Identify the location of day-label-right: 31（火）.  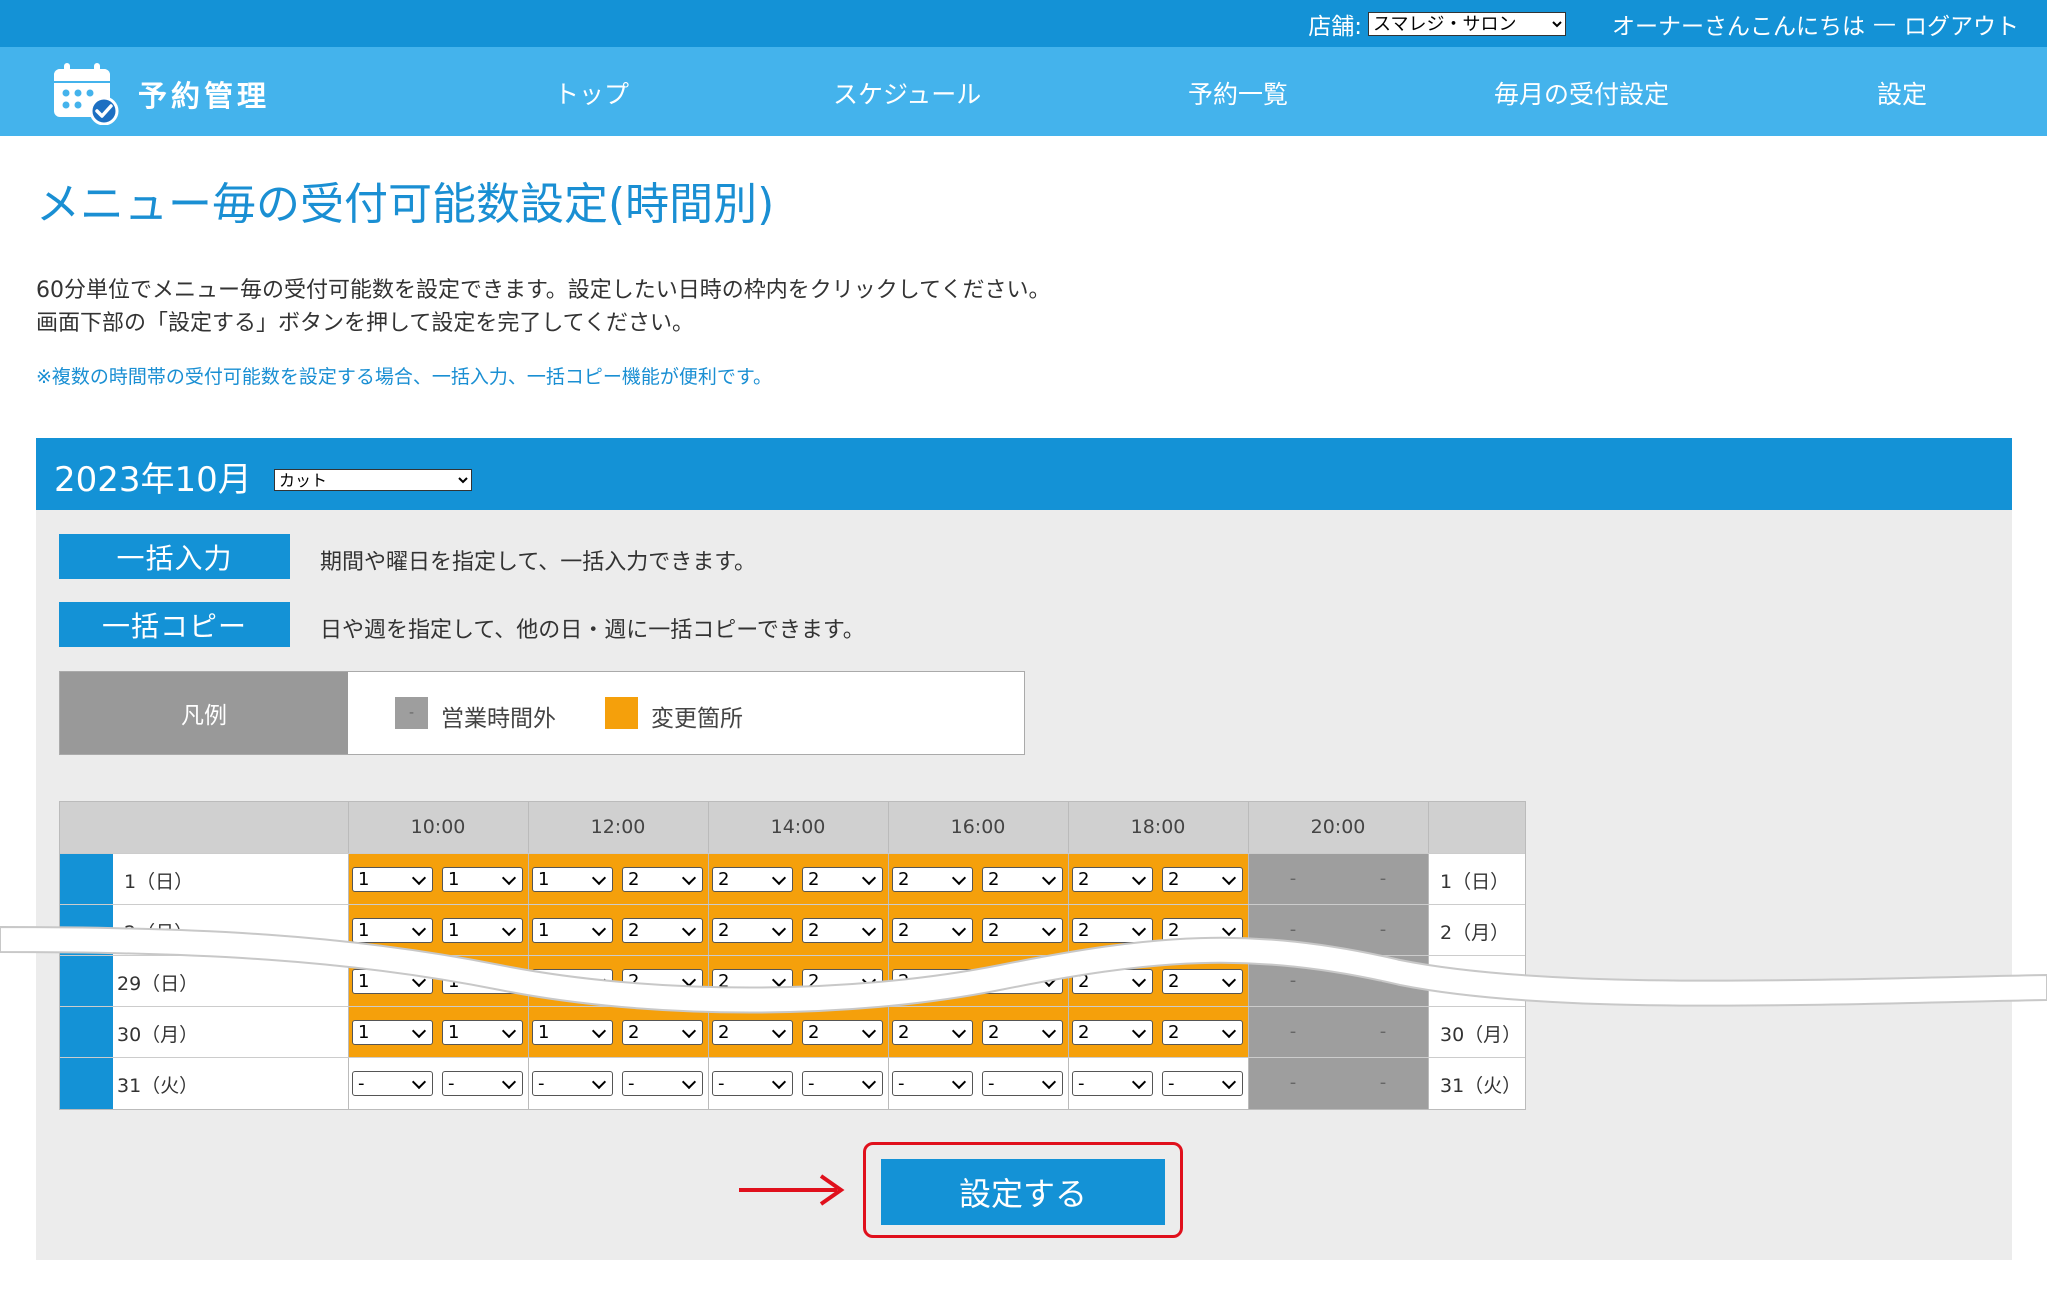
(1481, 1086).